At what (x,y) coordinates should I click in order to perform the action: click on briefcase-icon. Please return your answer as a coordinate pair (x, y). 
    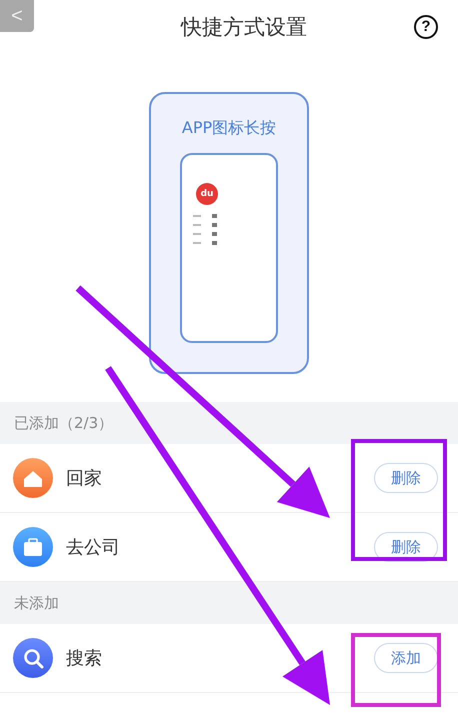
    Looking at the image, I should click on (33, 547).